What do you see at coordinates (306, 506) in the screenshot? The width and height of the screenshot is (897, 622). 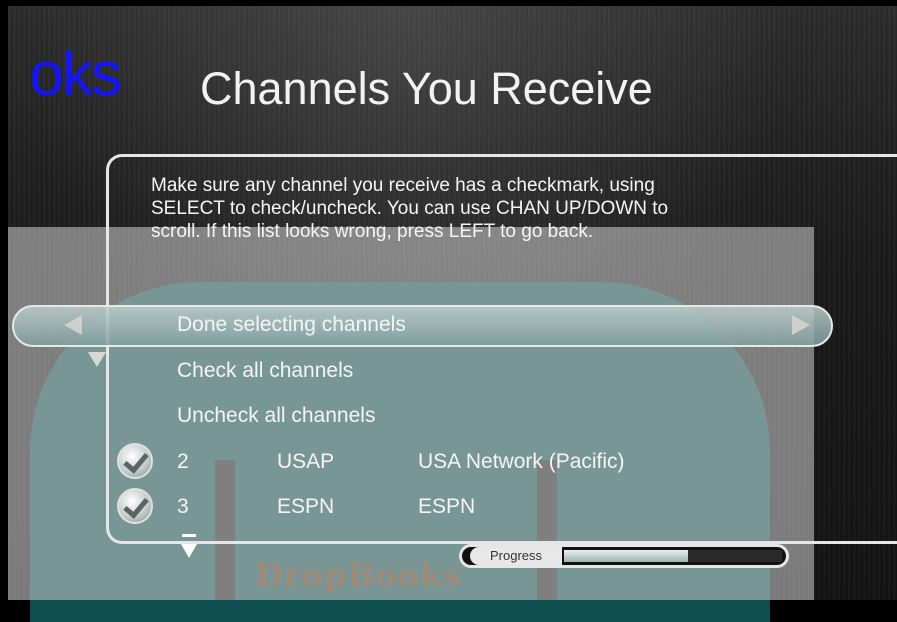 I see `channel-callsign: ESPN` at bounding box center [306, 506].